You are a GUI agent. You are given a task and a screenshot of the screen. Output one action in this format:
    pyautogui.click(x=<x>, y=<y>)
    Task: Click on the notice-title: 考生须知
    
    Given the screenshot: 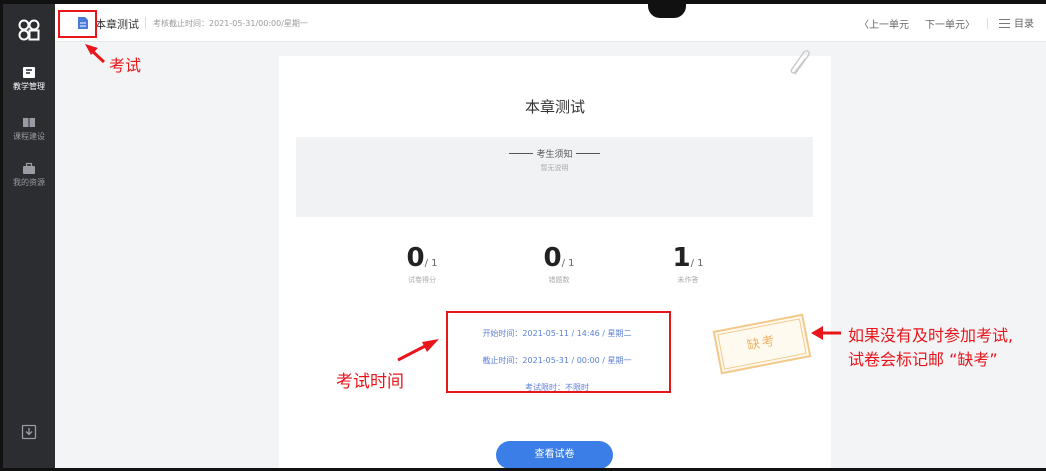 What is the action you would take?
    pyautogui.click(x=554, y=155)
    